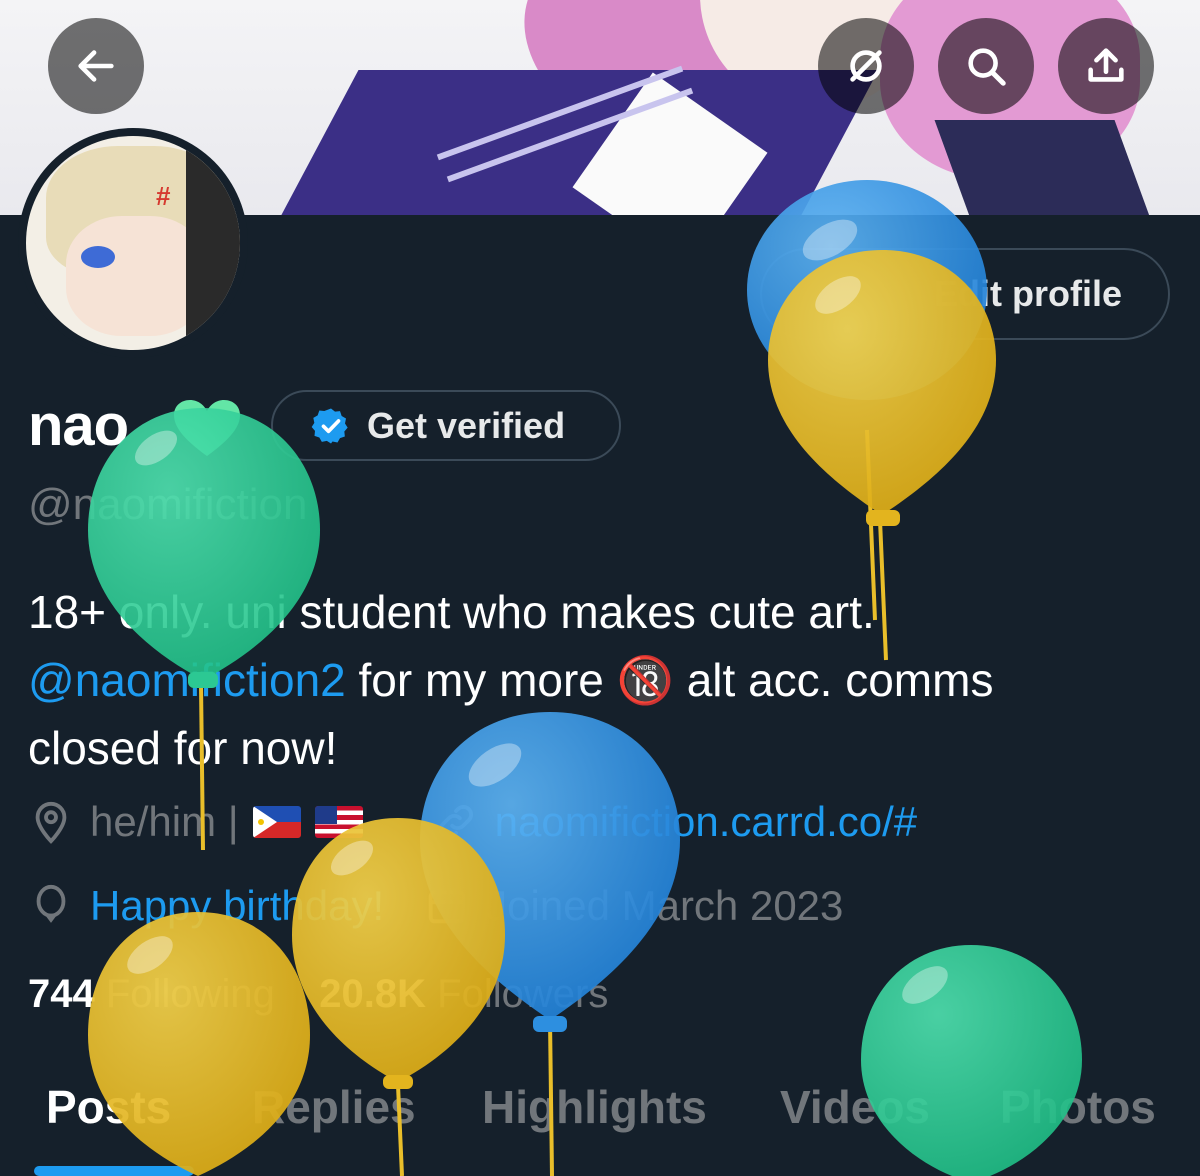 This screenshot has width=1200, height=1176. I want to click on edit-profile-button: Edit profile, so click(965, 294).